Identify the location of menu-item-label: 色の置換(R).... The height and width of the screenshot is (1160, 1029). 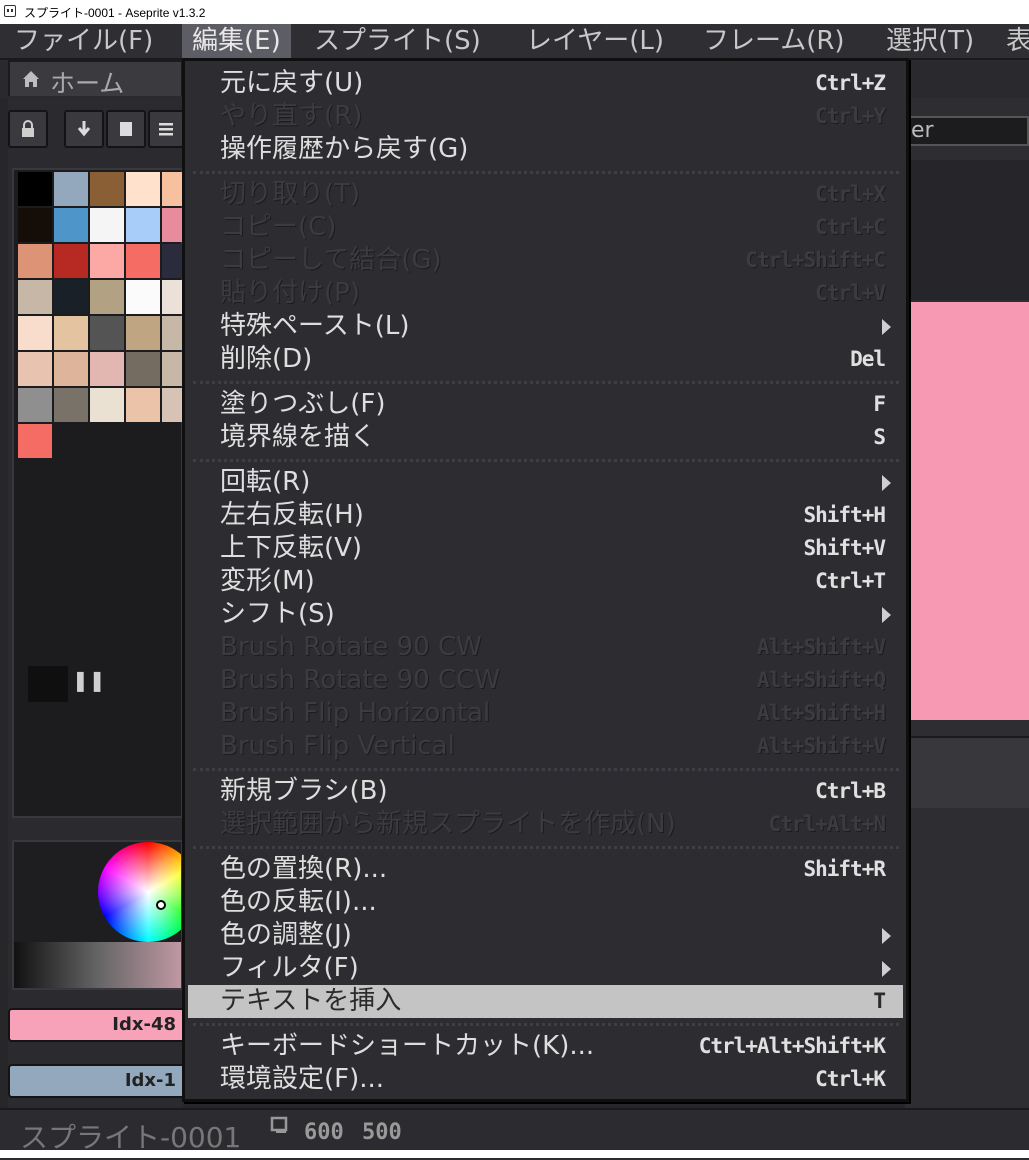
(304, 869).